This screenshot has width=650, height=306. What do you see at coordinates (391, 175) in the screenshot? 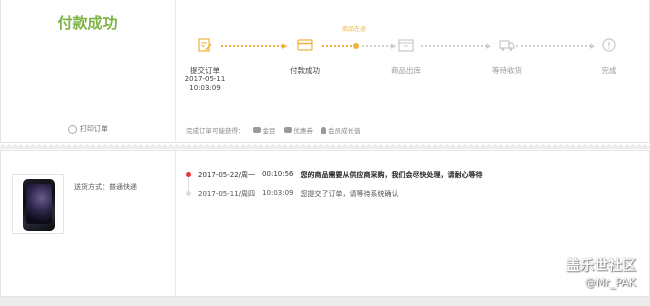
I see `log-message: 您的商品需要从供应商采购，我们会尽快处理，请耐心等待` at bounding box center [391, 175].